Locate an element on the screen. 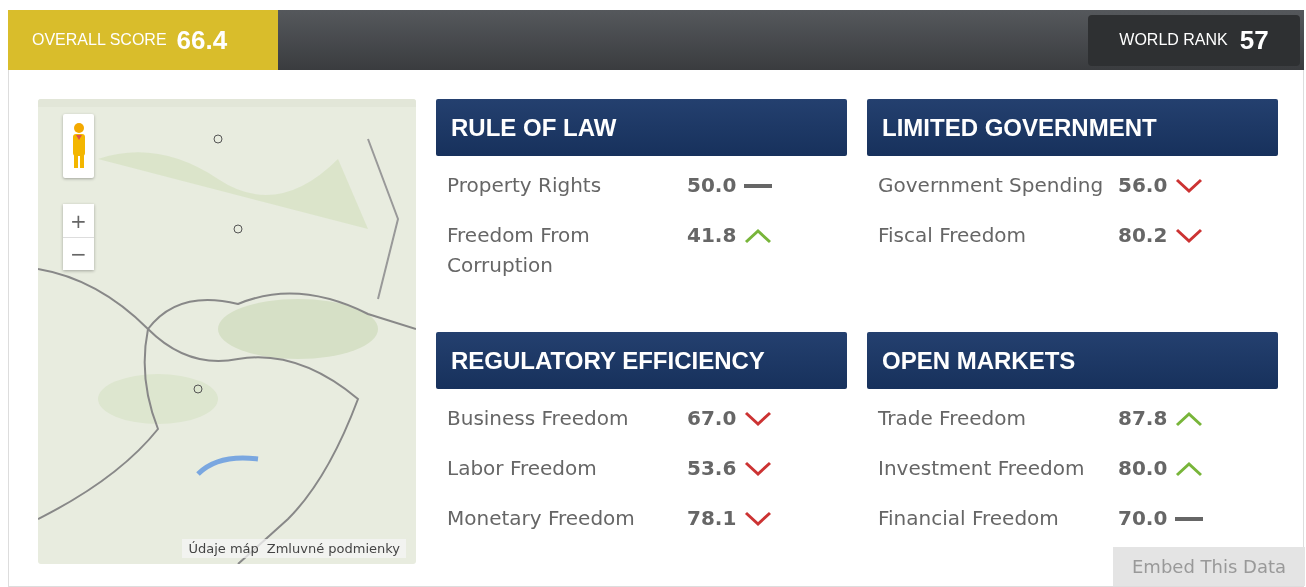  attribution-link: Údaje máp is located at coordinates (223, 548).